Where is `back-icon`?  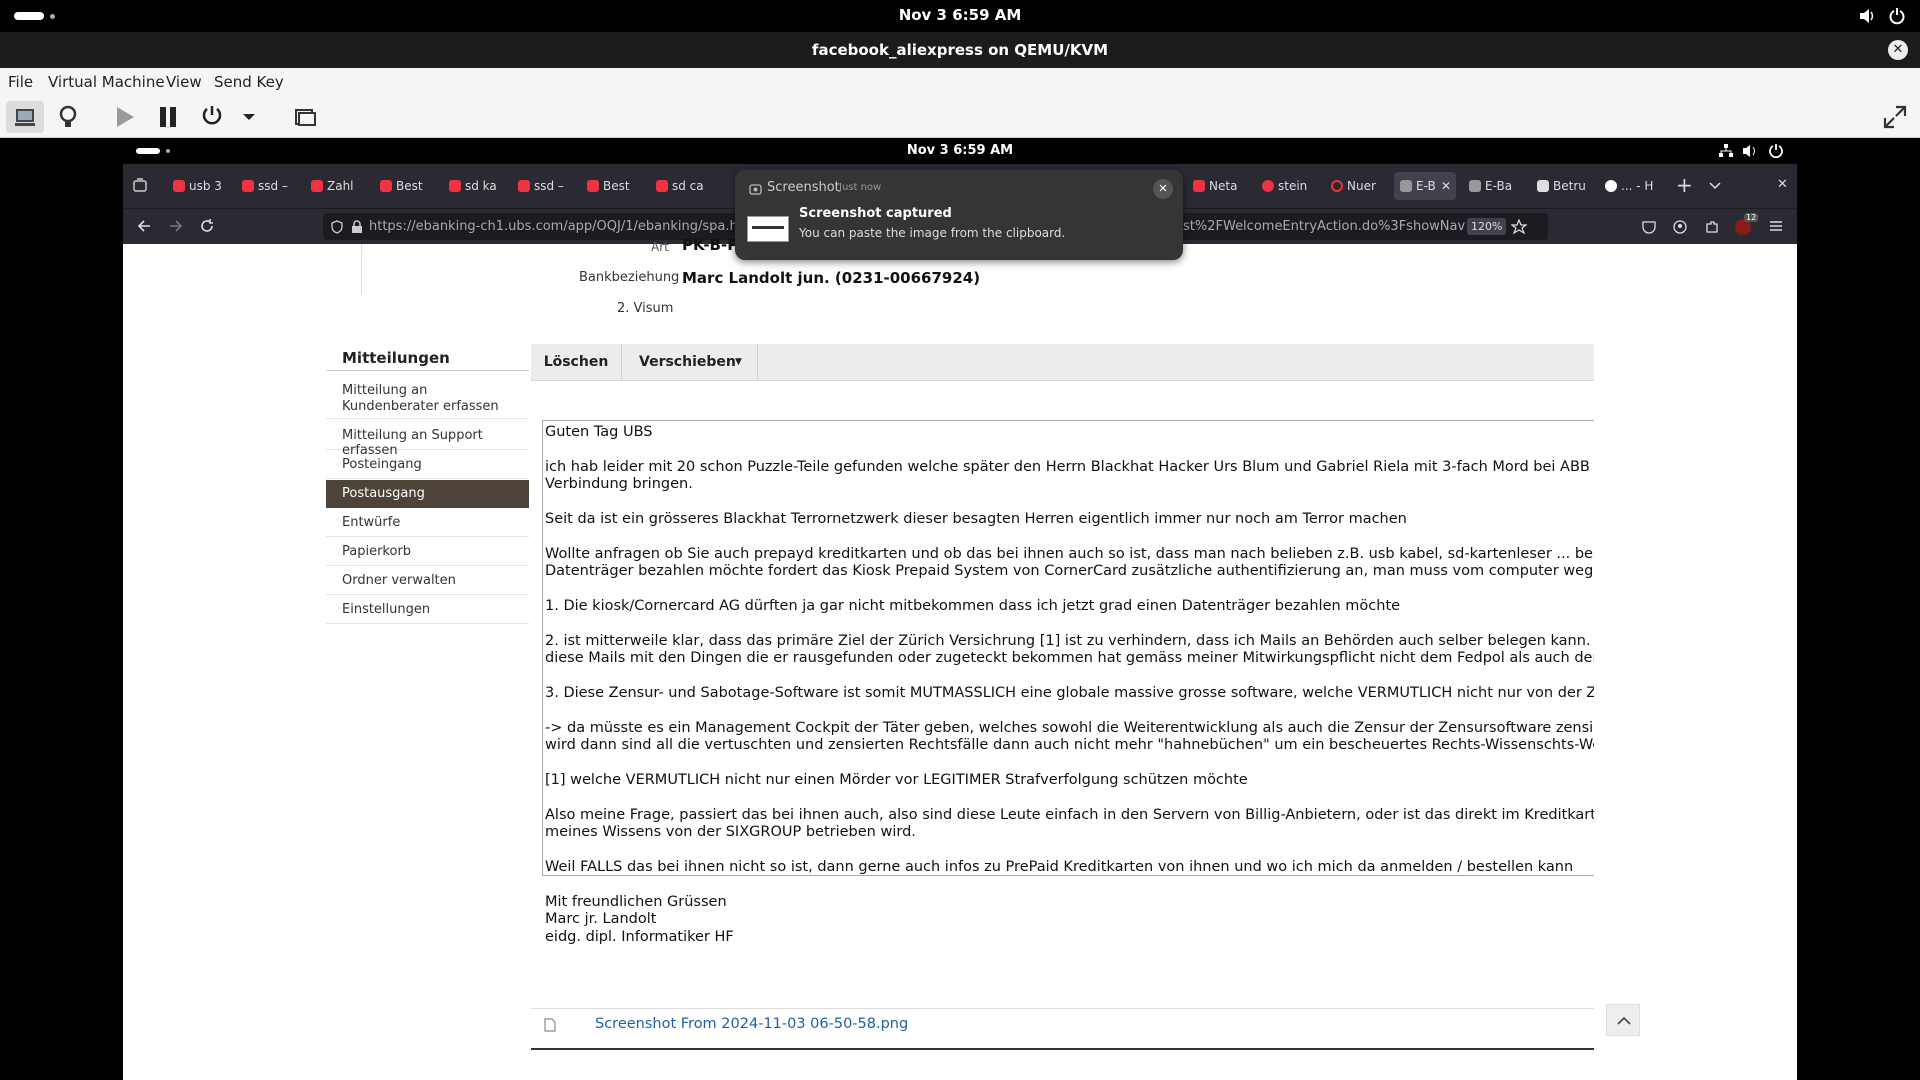 back-icon is located at coordinates (144, 226).